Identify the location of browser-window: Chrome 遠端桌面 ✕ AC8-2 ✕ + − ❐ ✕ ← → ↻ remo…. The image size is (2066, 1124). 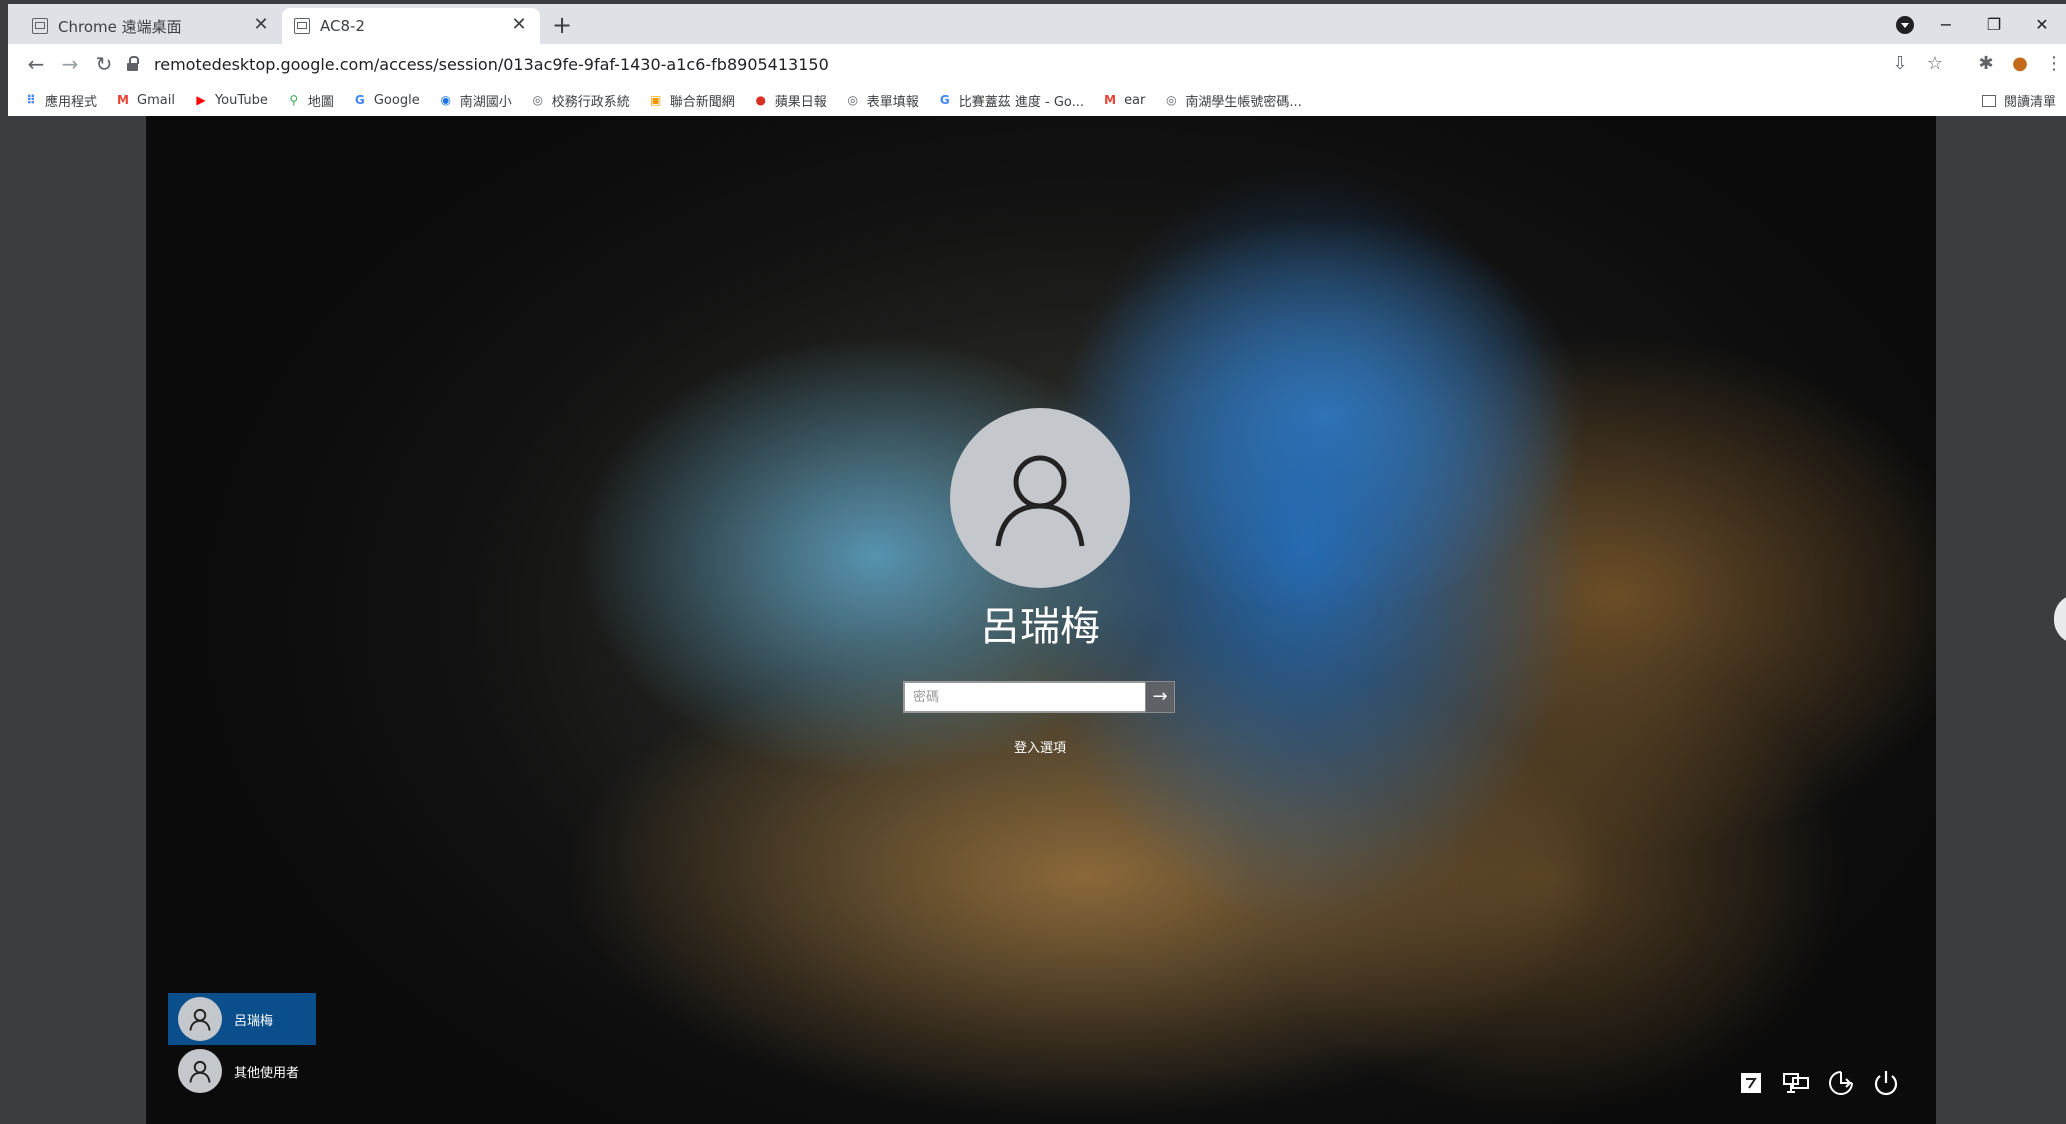
(1037, 60).